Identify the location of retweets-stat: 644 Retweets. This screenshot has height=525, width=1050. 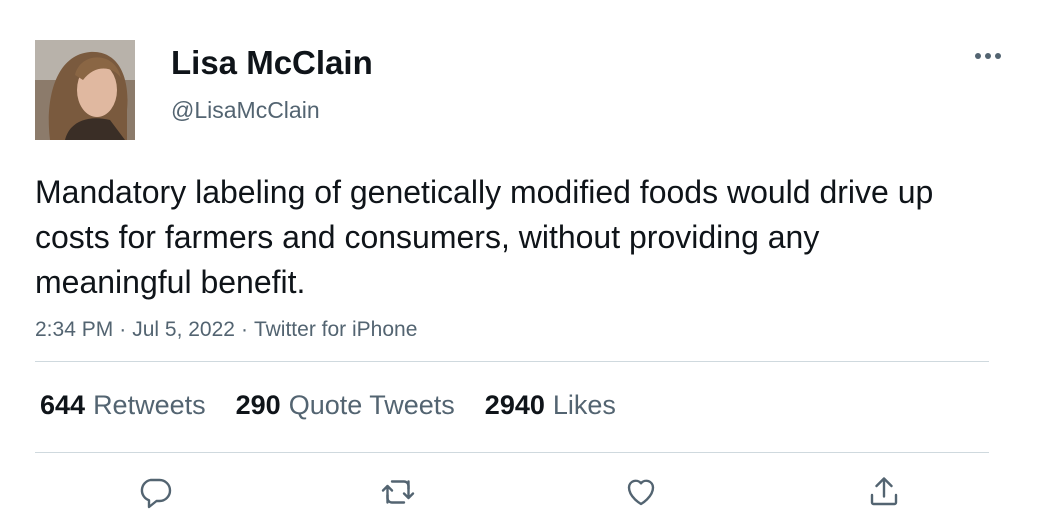
(123, 405).